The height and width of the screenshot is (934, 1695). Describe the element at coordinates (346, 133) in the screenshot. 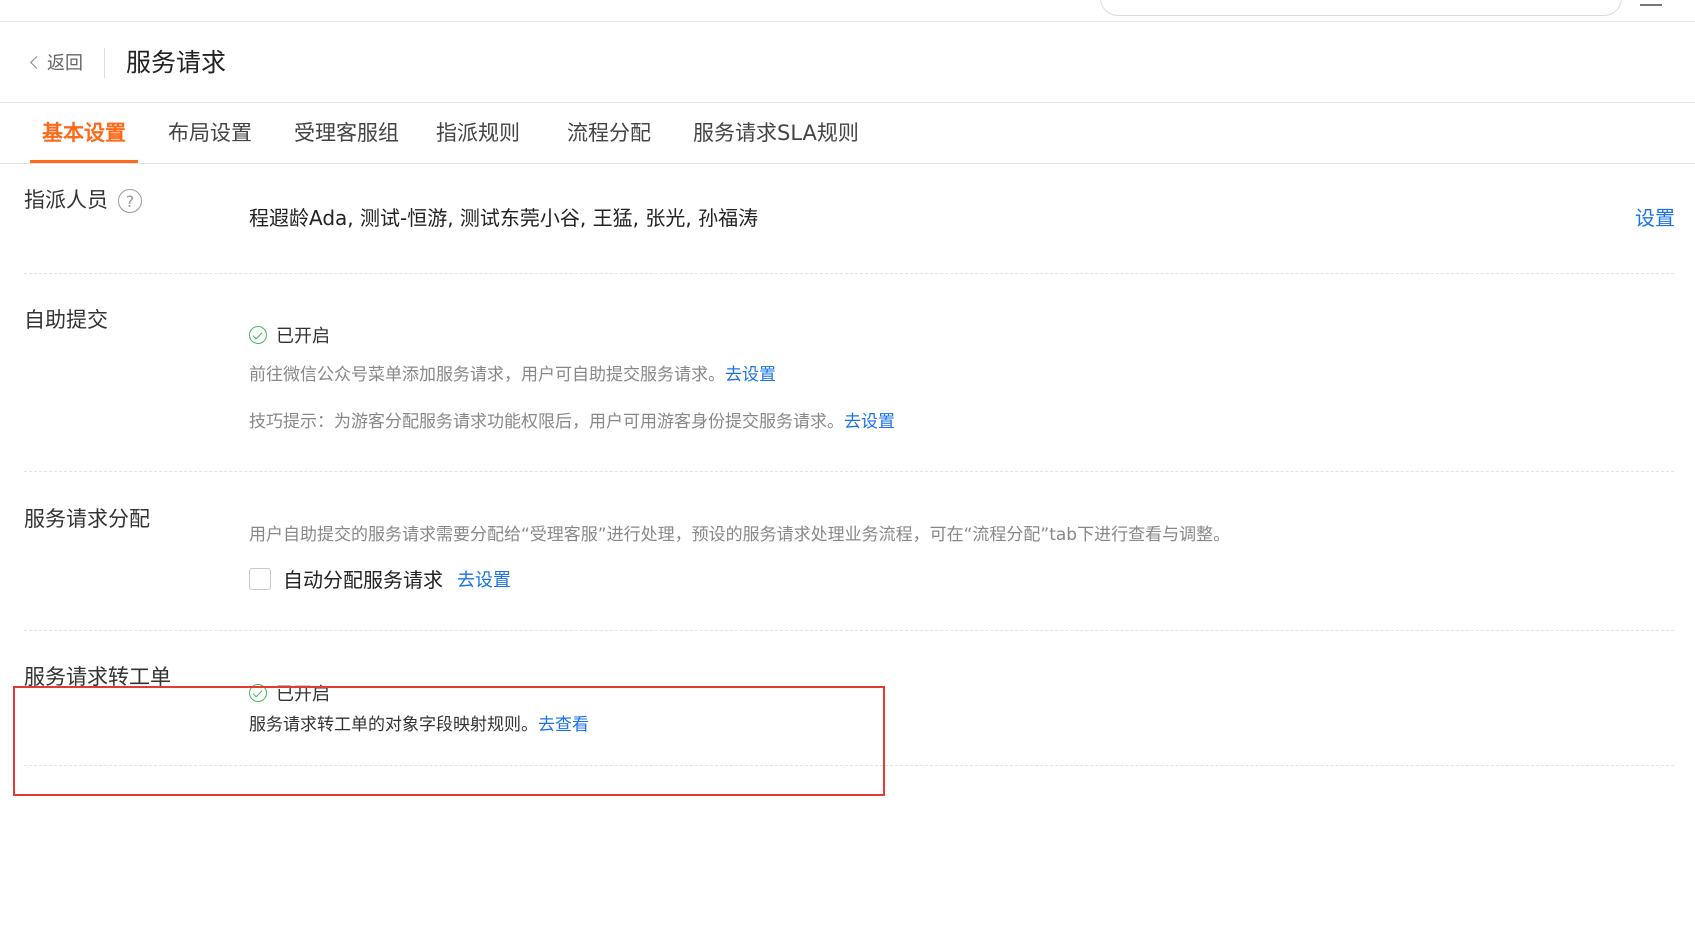

I see `tab-service-group: 受理客服组` at that location.